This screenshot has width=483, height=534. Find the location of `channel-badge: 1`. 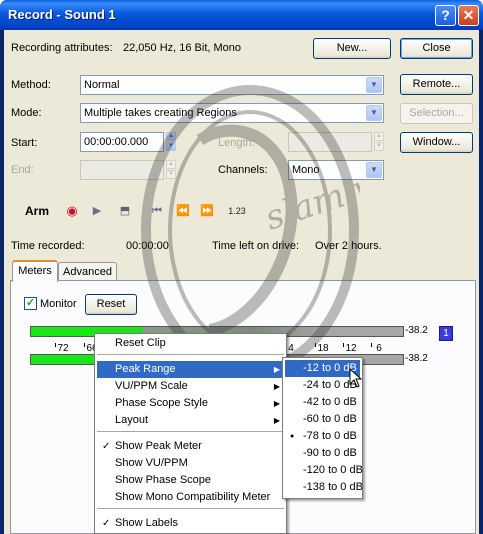

channel-badge: 1 is located at coordinates (446, 333).